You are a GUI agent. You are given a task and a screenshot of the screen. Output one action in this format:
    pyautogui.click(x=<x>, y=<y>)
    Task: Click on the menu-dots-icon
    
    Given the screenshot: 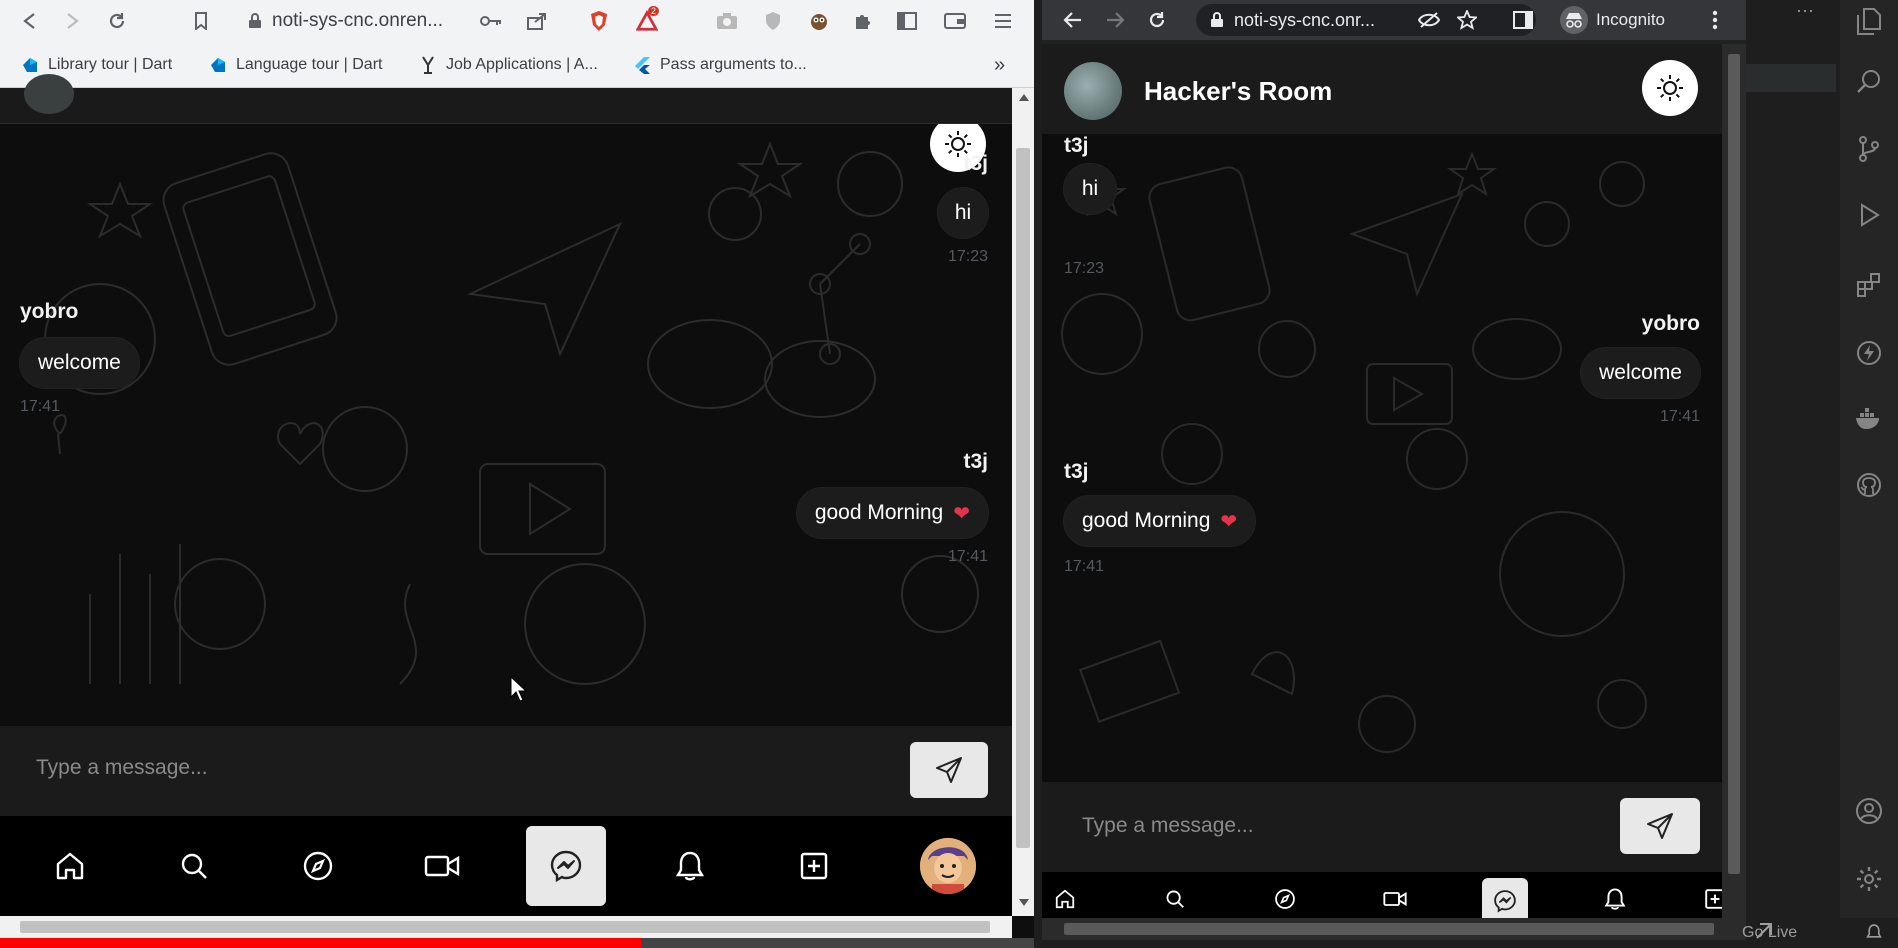 What is the action you would take?
    pyautogui.click(x=1715, y=20)
    